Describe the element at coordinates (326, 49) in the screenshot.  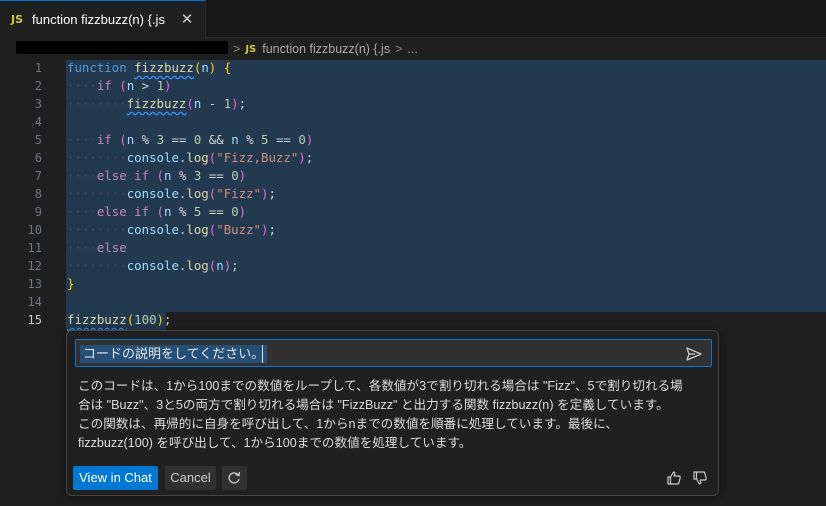
I see `breadcrumb-file-name: function fizzbuzz(n) {.js` at that location.